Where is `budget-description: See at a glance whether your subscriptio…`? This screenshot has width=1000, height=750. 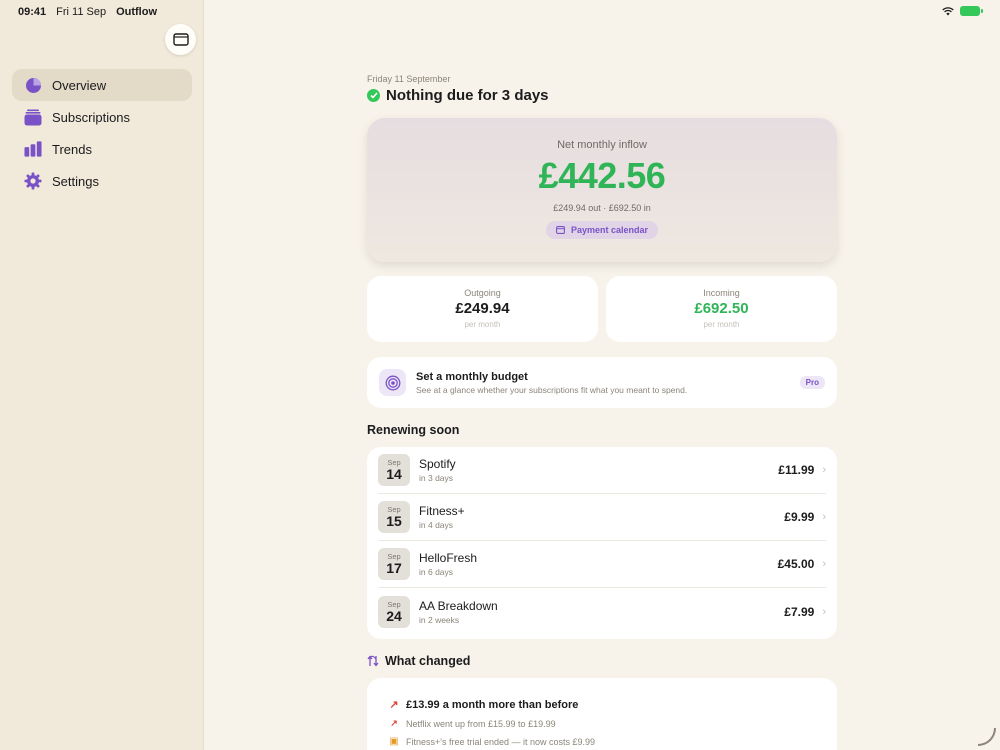
budget-description: See at a glance whether your subscriptio… is located at coordinates (552, 389).